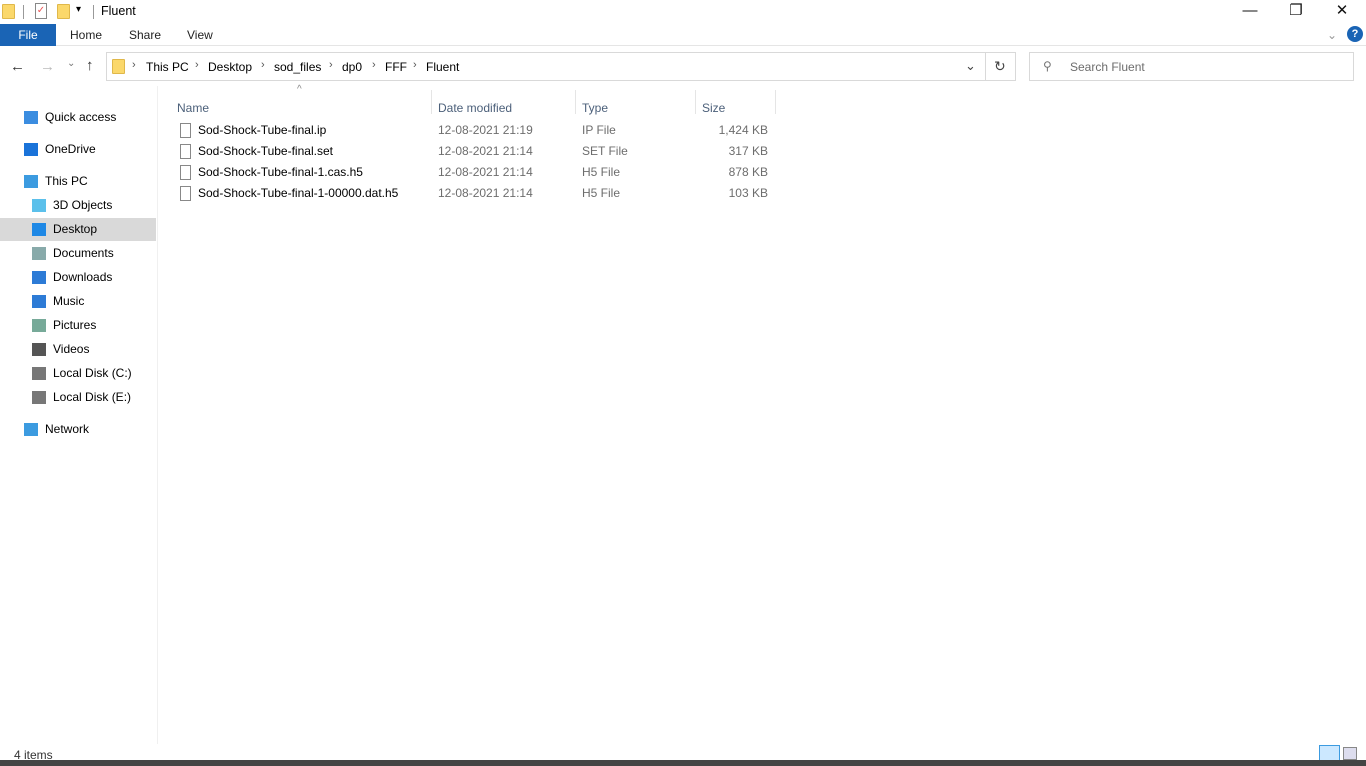  What do you see at coordinates (78, 397) in the screenshot?
I see `sidebar-item-local-disk-e: Local Disk (E:)` at bounding box center [78, 397].